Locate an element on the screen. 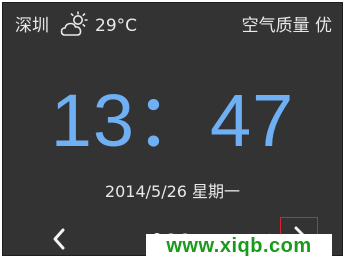 This screenshot has width=348, height=258. date-label: 2014/5/26 星期一 is located at coordinates (172, 191).